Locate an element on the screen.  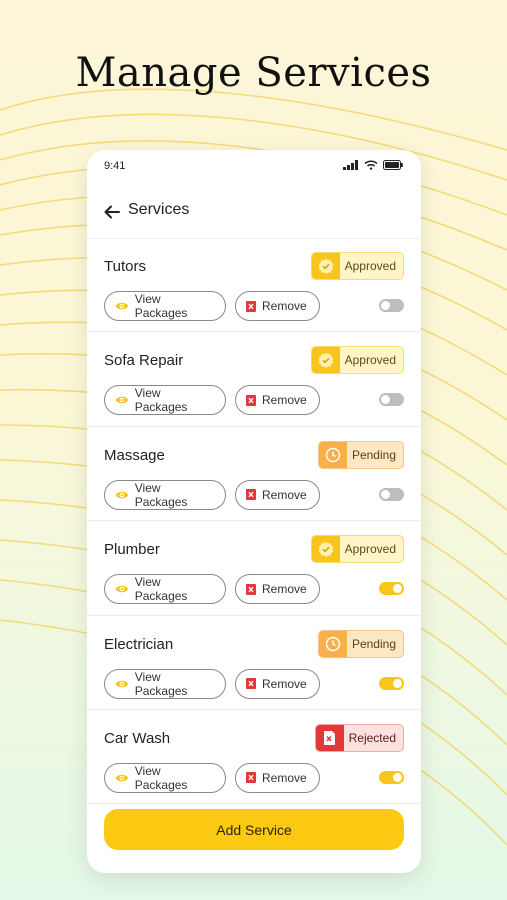
arrow-left-icon is located at coordinates (112, 212).